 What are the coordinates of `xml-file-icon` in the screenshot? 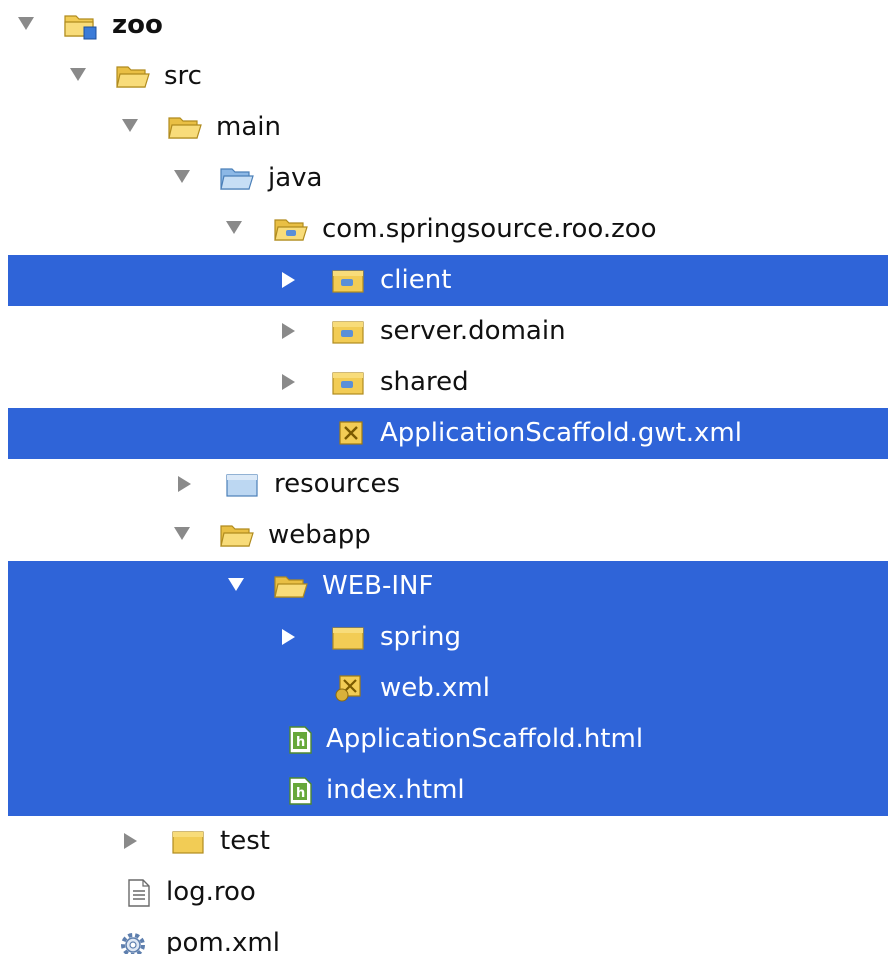 It's located at (353, 433).